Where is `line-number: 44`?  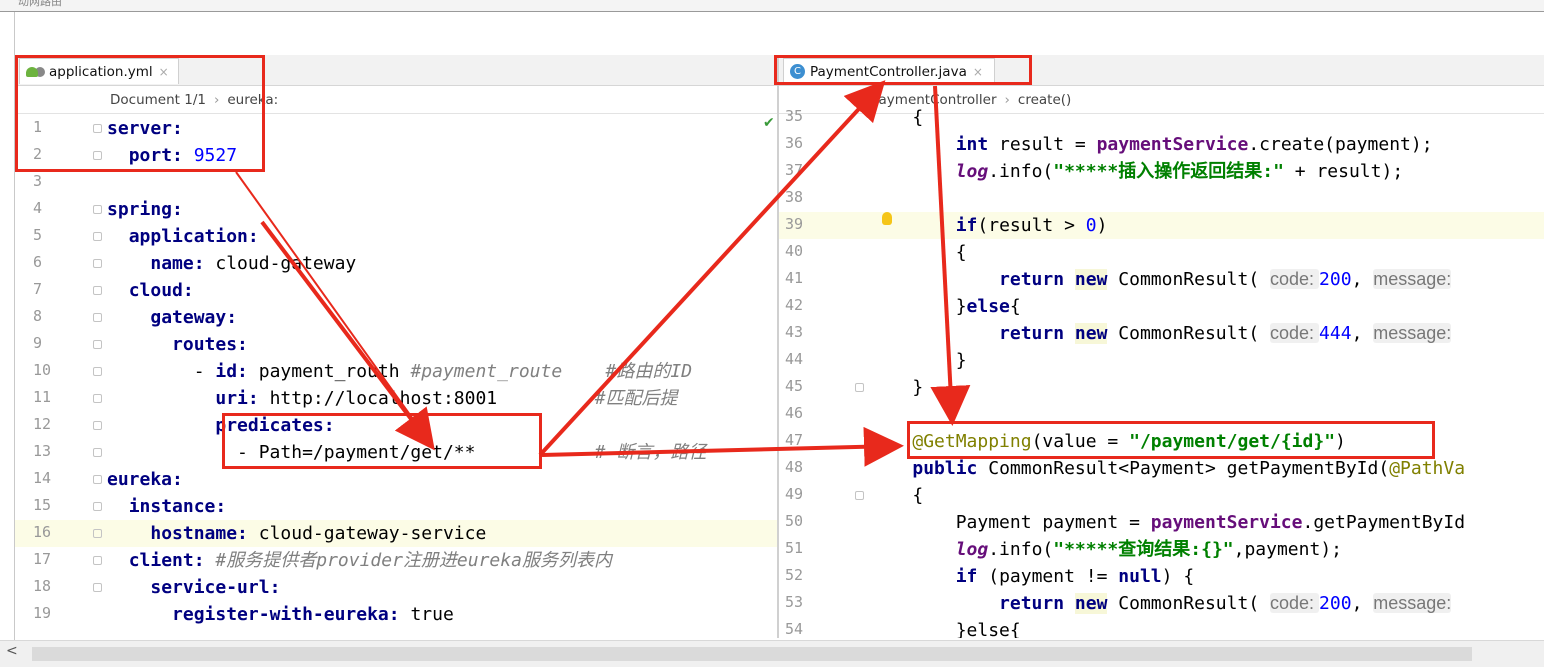 line-number: 44 is located at coordinates (794, 359).